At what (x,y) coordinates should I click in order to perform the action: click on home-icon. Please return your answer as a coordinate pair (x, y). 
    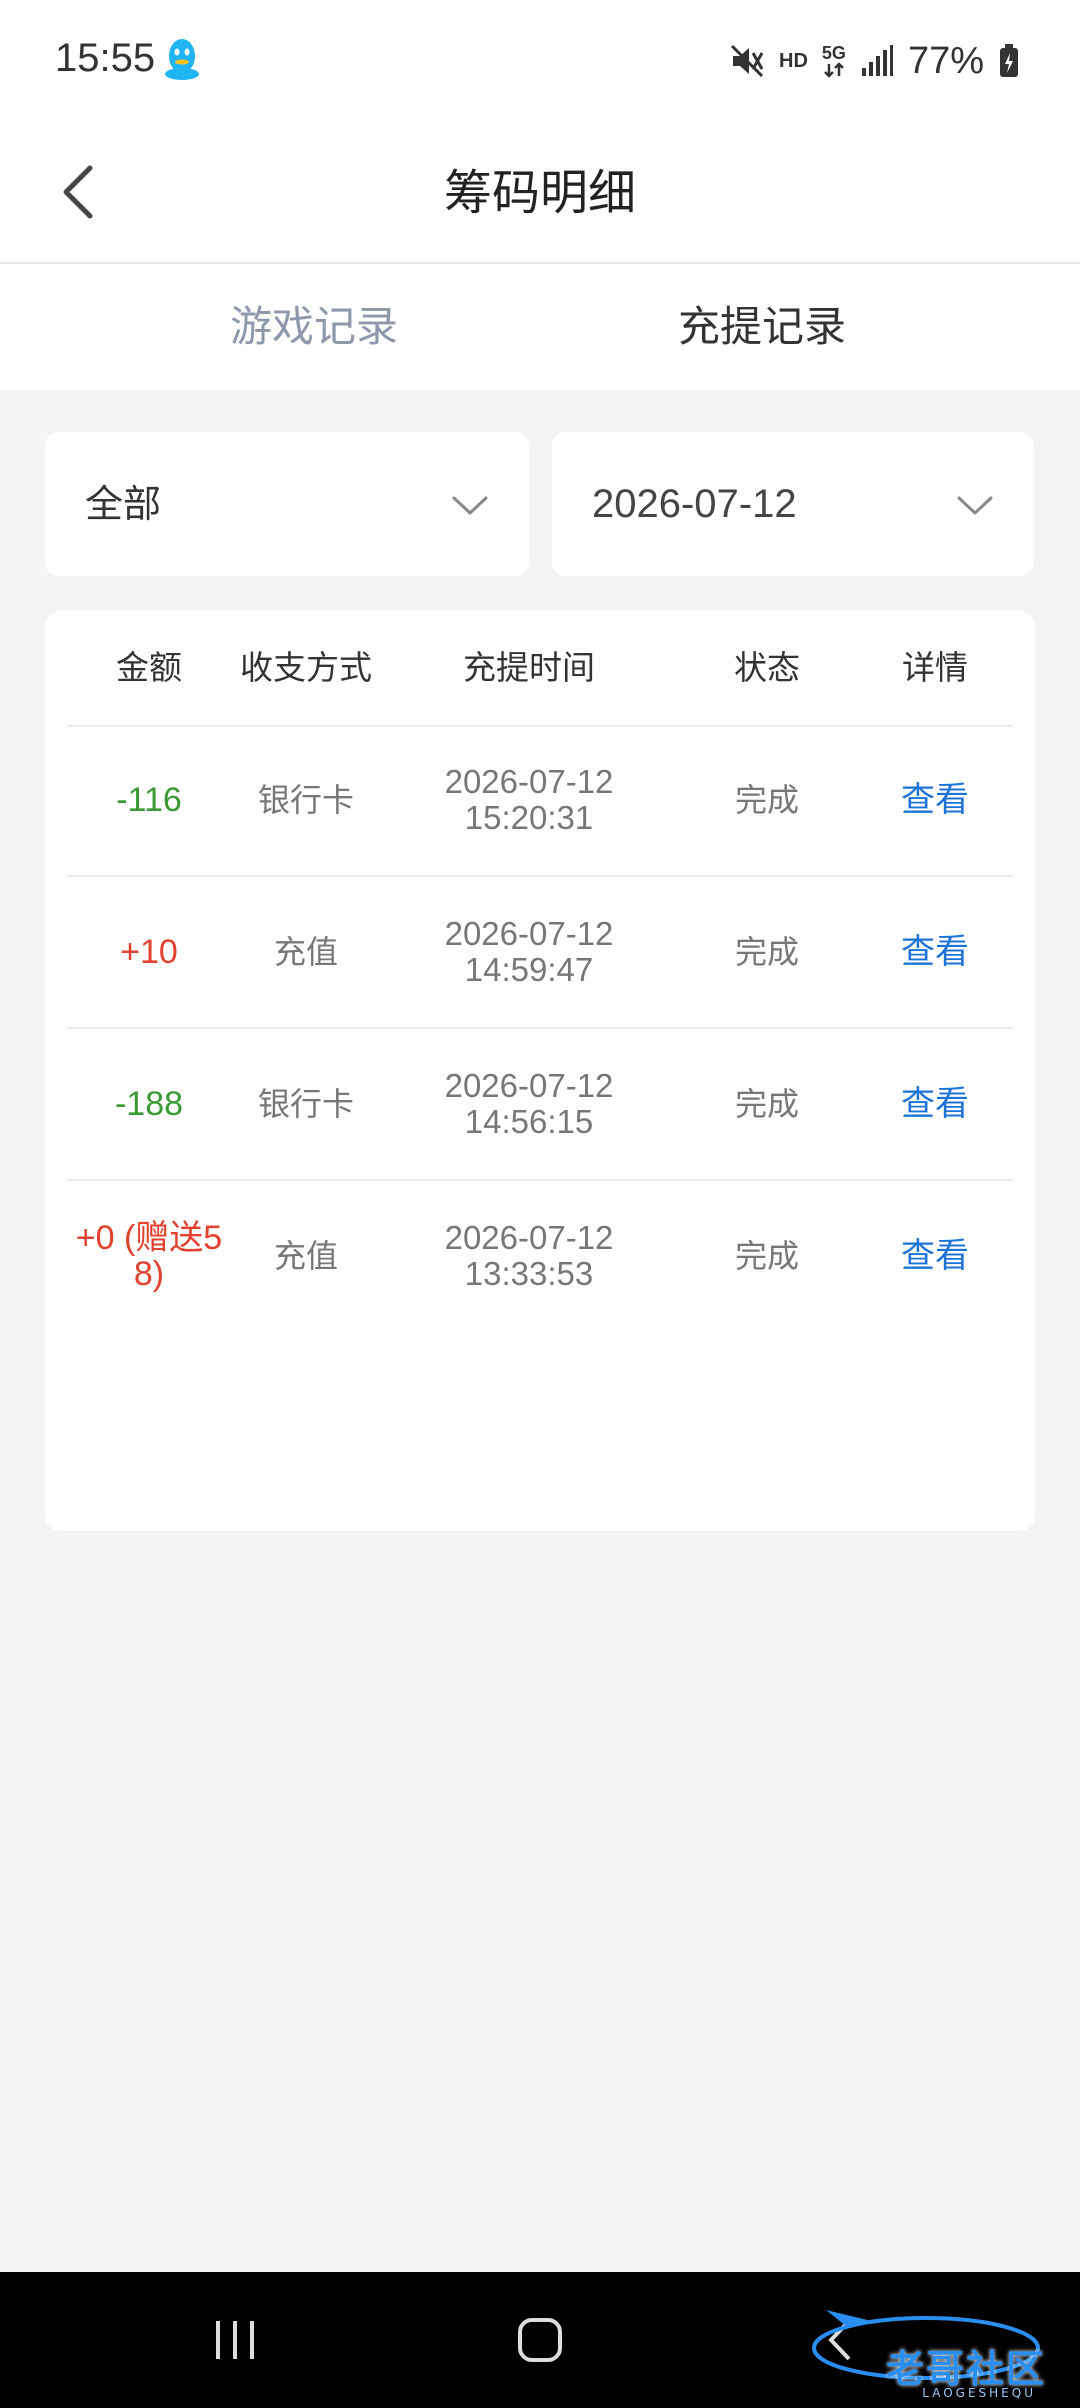
    Looking at the image, I should click on (540, 2340).